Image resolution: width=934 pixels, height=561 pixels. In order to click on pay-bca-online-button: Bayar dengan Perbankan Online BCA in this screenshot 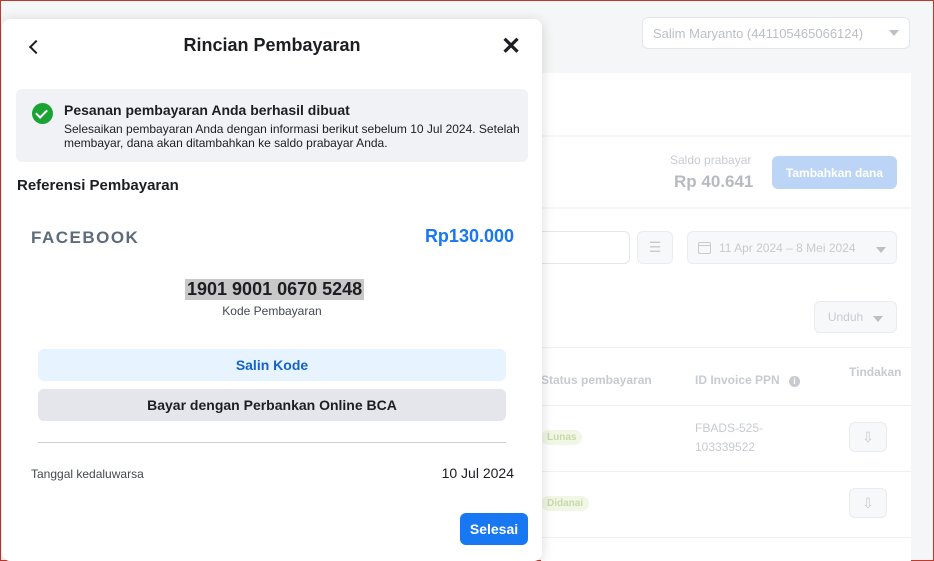, I will do `click(272, 405)`.